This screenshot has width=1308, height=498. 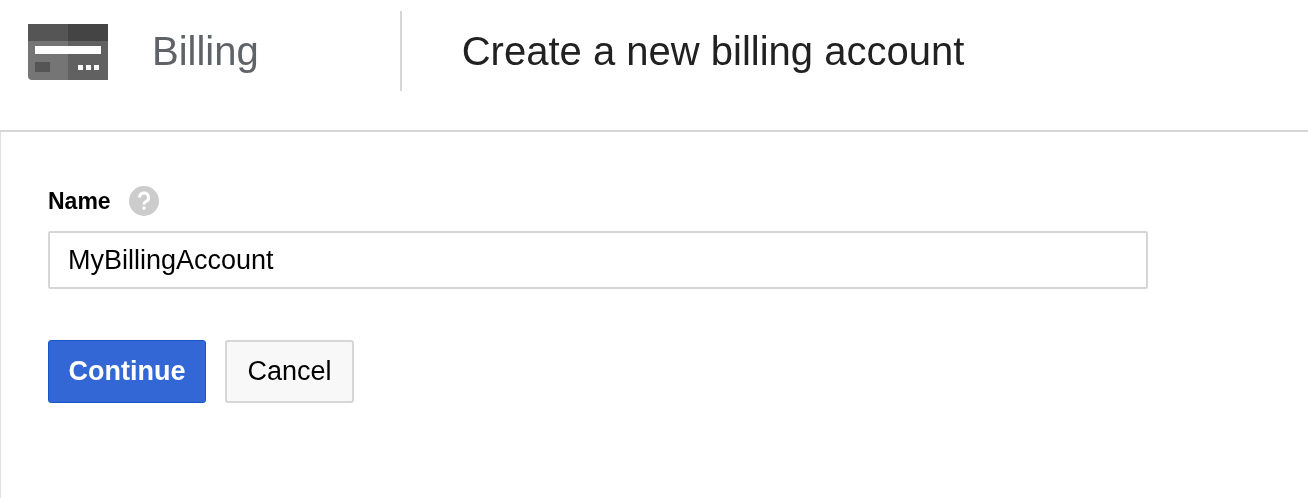 What do you see at coordinates (79, 201) in the screenshot?
I see `field-label: Name` at bounding box center [79, 201].